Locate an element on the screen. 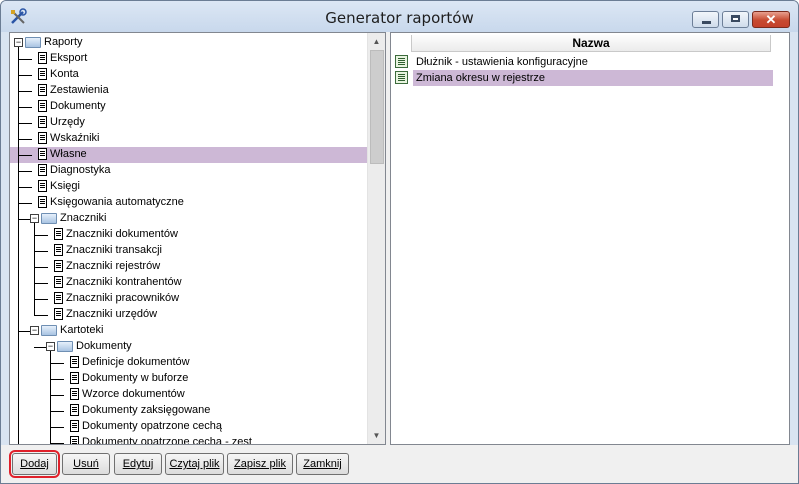  scrollbar-thumb is located at coordinates (377, 107).